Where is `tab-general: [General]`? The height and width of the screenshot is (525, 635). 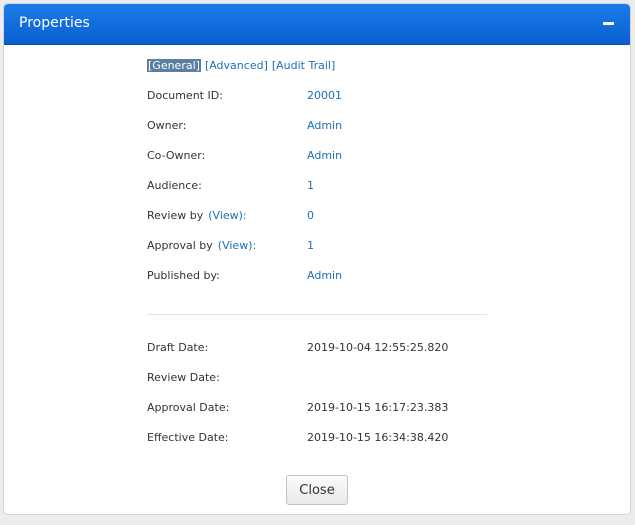 tab-general: [General] is located at coordinates (174, 65).